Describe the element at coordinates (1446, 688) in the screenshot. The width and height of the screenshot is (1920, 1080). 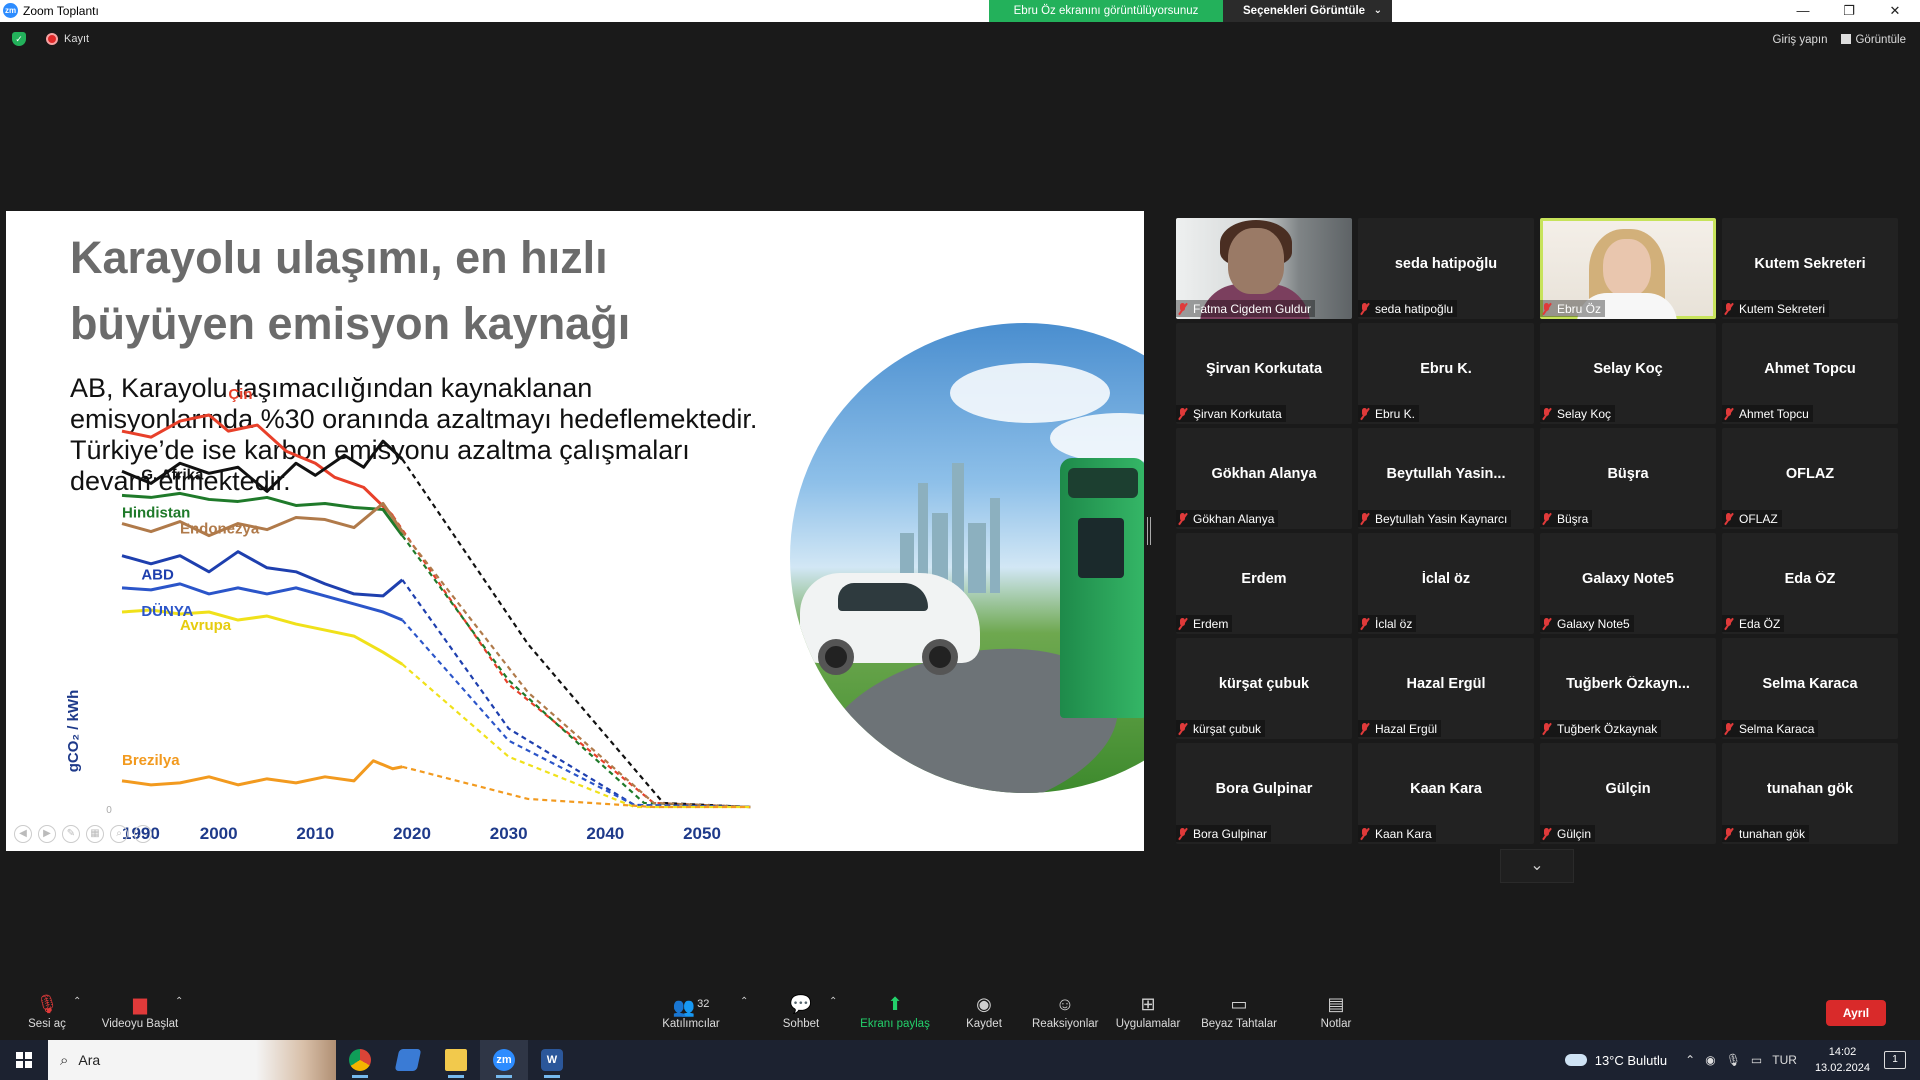
I see `participant-tile: Hazal Ergül Hazal Ergül` at that location.